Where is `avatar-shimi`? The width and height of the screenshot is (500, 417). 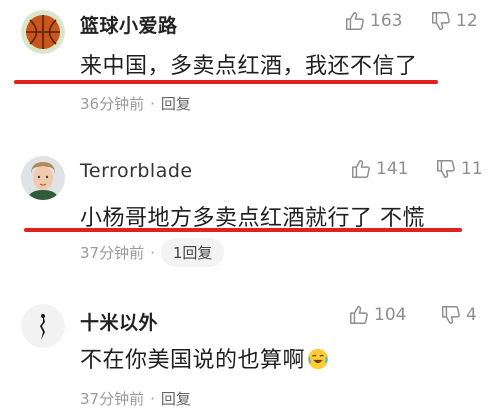 avatar-shimi is located at coordinates (43, 326).